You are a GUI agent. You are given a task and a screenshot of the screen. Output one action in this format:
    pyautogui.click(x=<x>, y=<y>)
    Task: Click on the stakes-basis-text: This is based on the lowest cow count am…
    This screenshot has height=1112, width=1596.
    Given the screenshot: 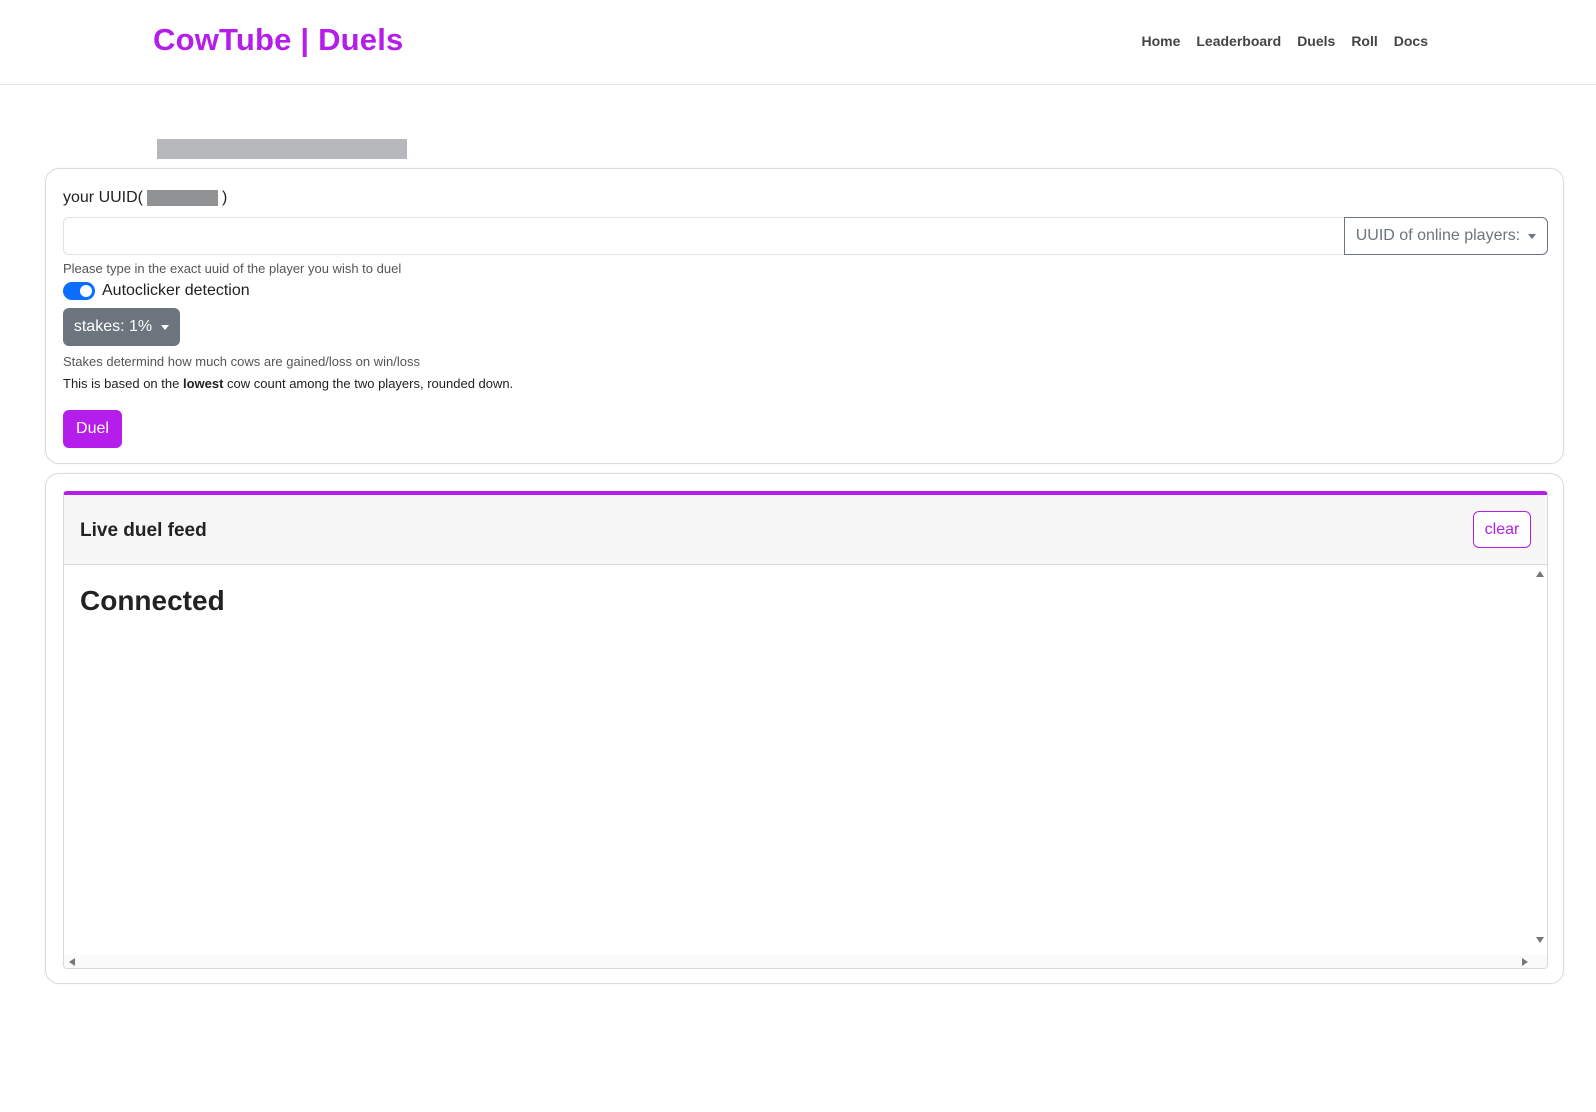 What is the action you would take?
    pyautogui.click(x=288, y=383)
    